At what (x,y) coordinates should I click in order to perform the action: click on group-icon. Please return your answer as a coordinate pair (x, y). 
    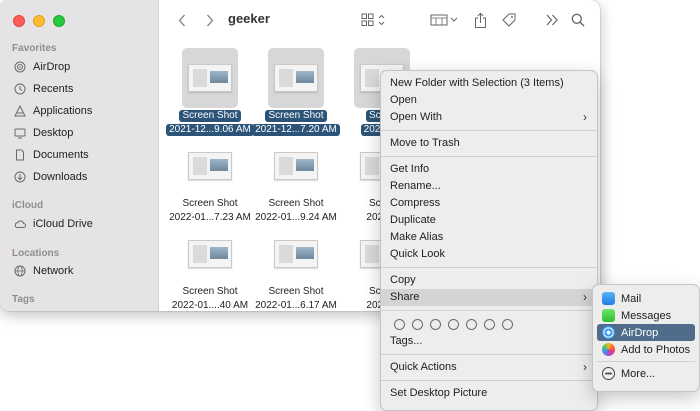
    Looking at the image, I should click on (444, 20).